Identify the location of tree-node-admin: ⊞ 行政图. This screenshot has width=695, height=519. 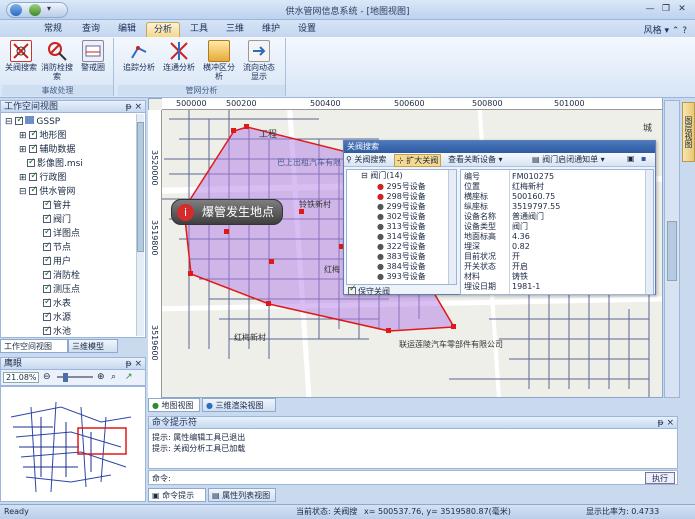
(42, 177).